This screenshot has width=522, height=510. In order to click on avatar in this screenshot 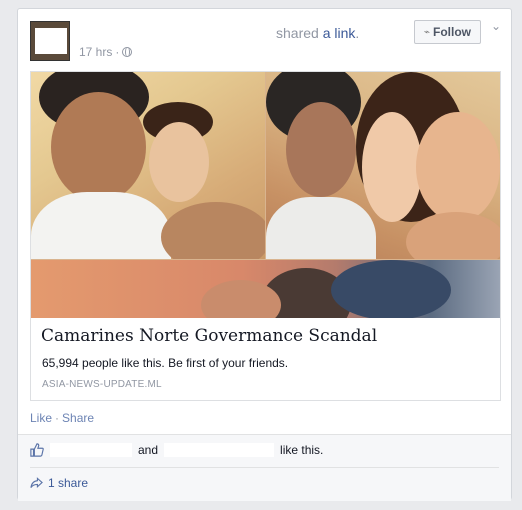, I will do `click(50, 41)`.